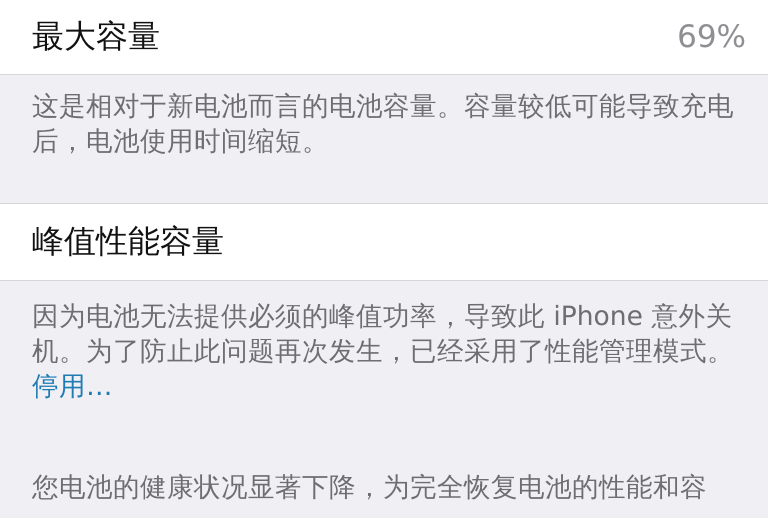  What do you see at coordinates (711, 37) in the screenshot?
I see `capacity-value: 69%` at bounding box center [711, 37].